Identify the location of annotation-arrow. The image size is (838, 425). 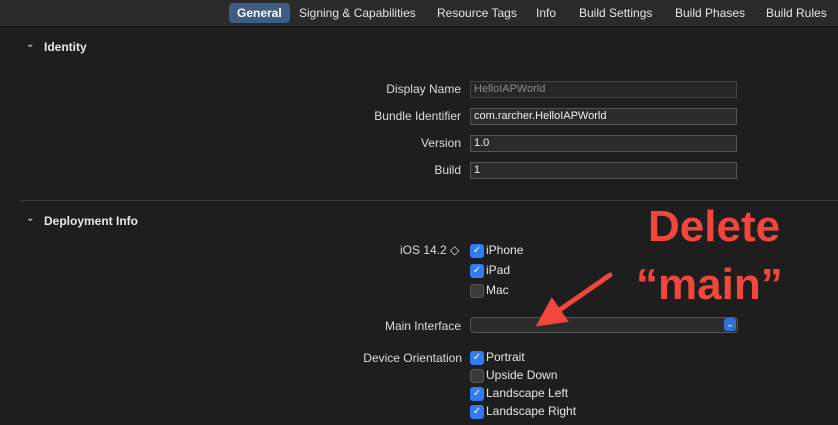
(574, 299).